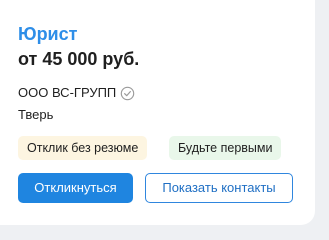 The width and height of the screenshot is (329, 240). I want to click on check-circle-icon, so click(127, 93).